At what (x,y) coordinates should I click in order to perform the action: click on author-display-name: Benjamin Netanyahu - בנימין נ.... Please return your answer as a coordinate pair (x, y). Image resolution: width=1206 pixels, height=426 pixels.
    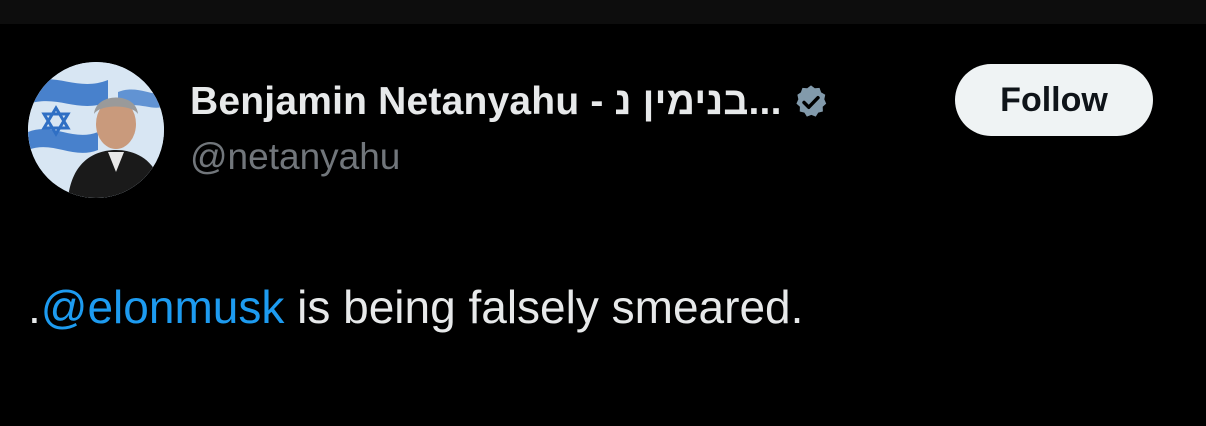
    Looking at the image, I should click on (486, 102).